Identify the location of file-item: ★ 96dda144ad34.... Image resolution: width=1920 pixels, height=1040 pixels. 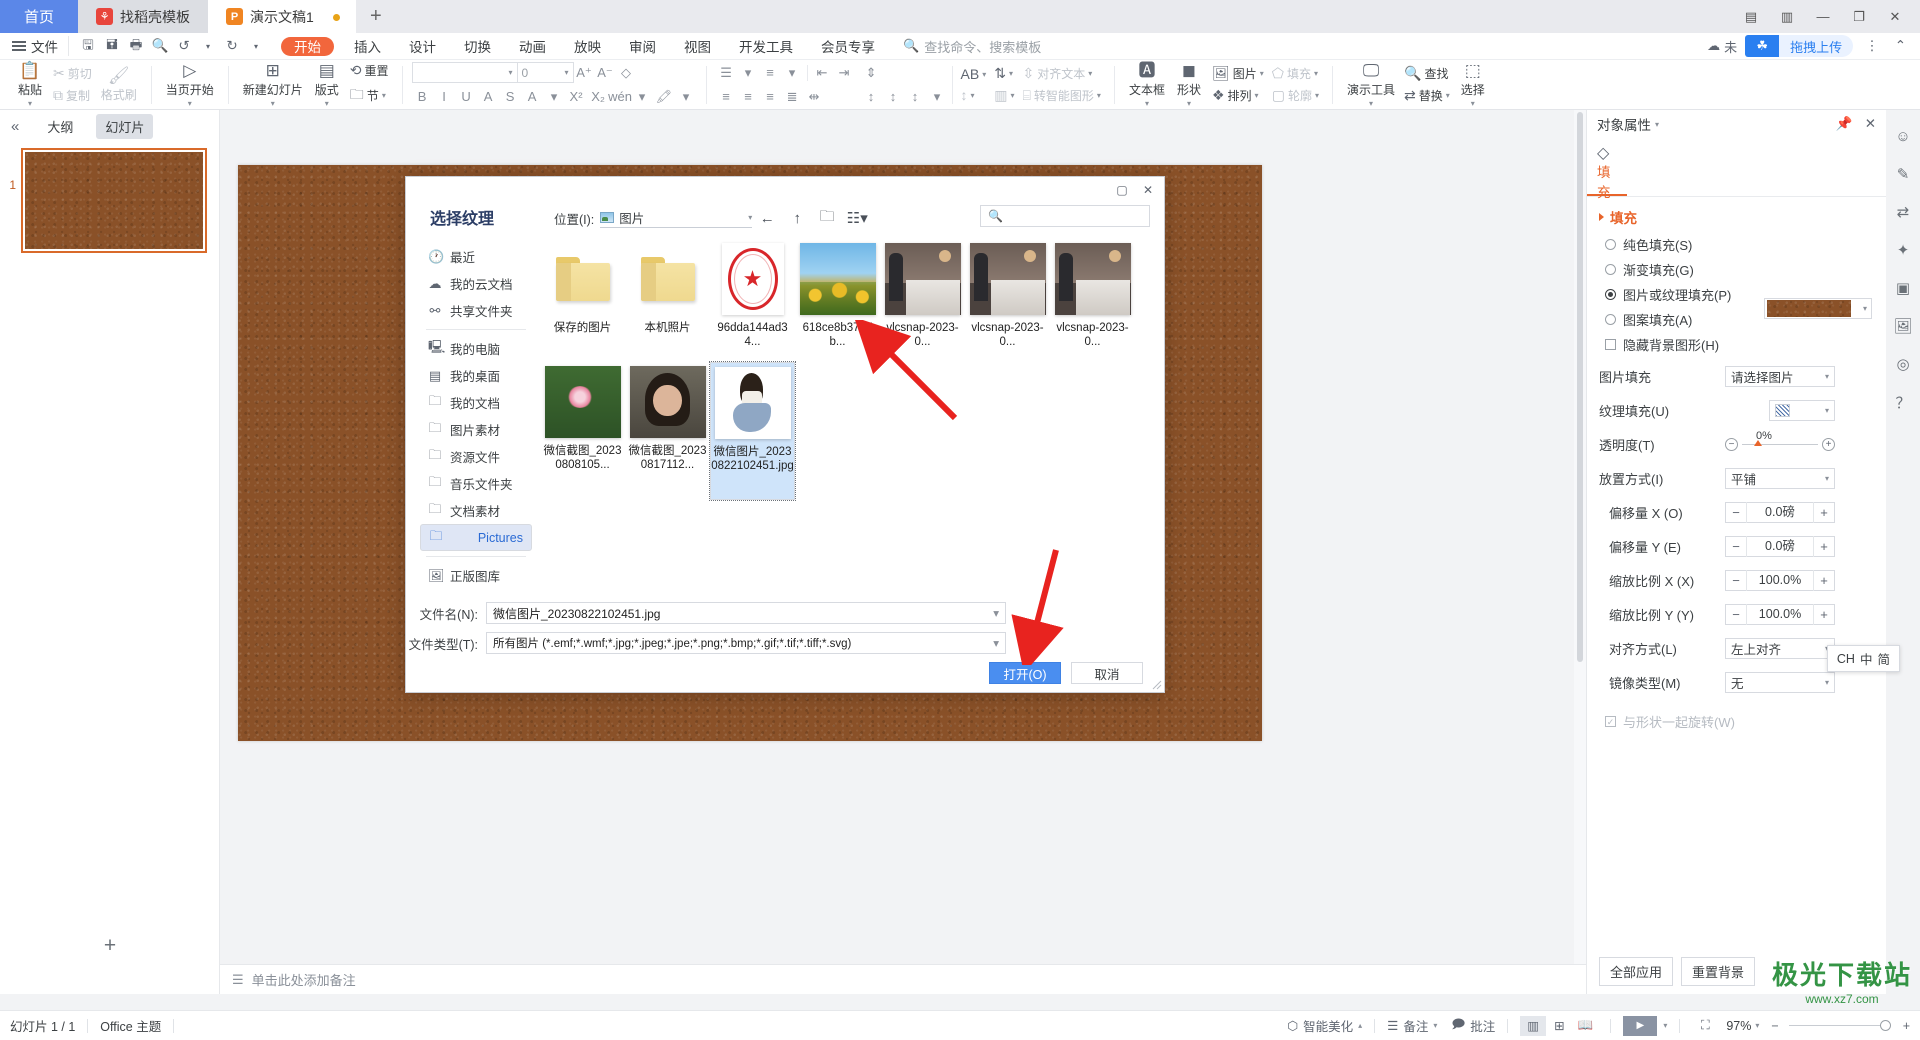
(752, 300).